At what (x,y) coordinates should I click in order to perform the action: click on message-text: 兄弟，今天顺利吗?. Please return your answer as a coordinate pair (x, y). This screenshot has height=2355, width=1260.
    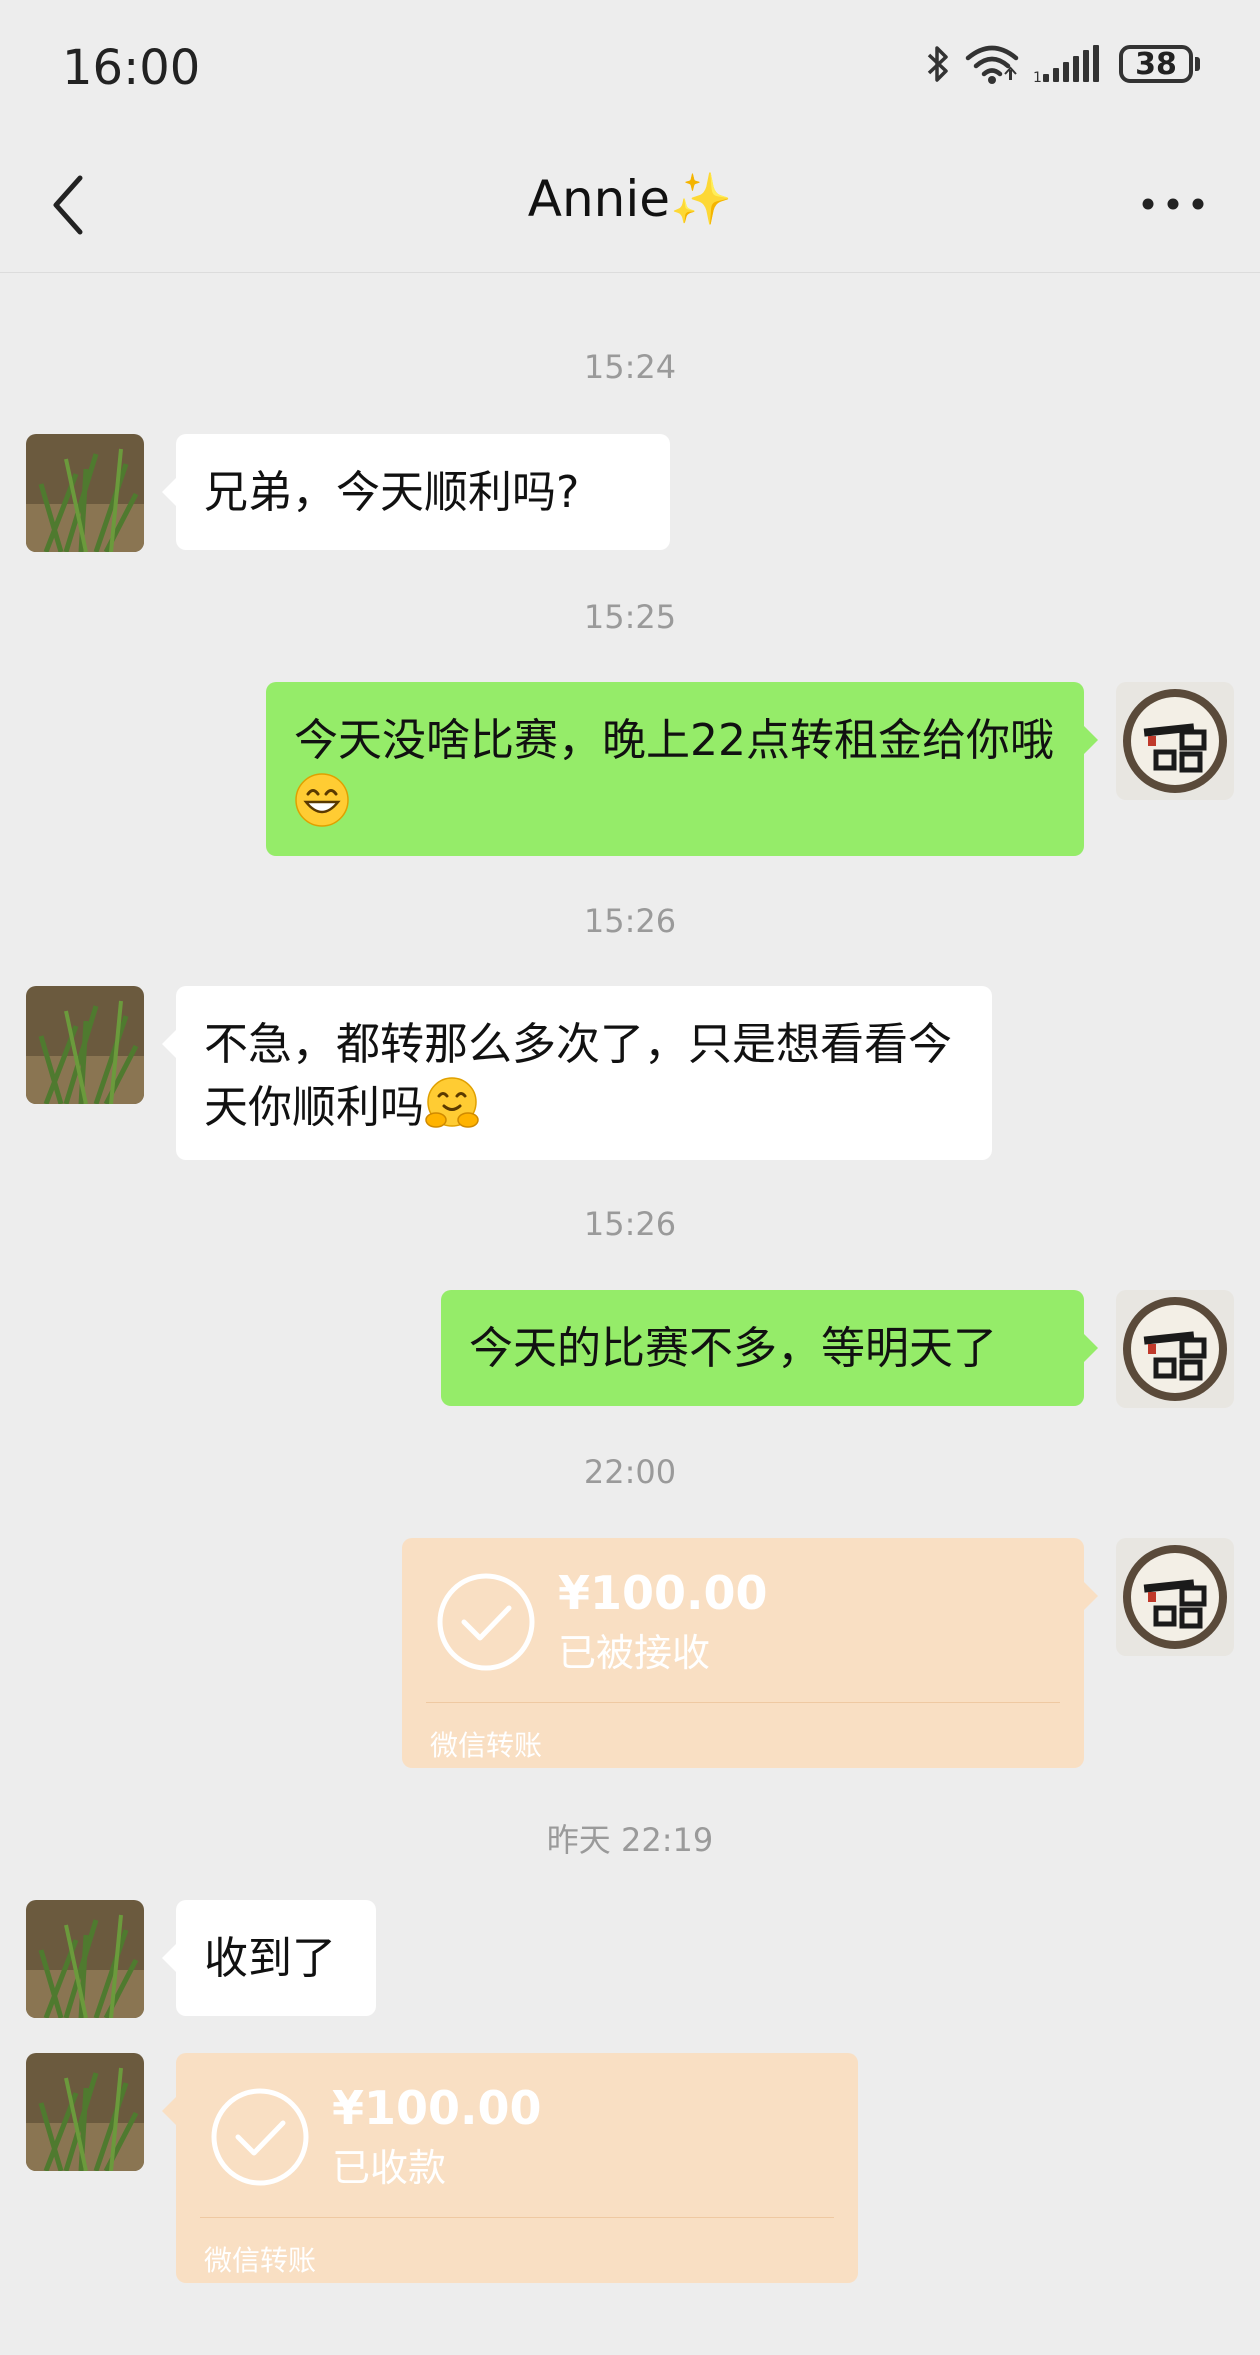
    Looking at the image, I should click on (392, 492).